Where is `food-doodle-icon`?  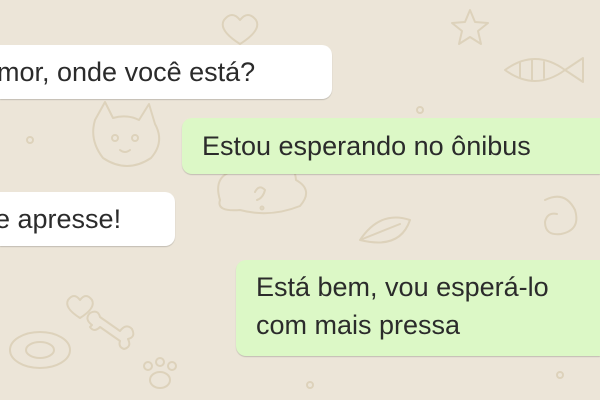 food-doodle-icon is located at coordinates (40, 350).